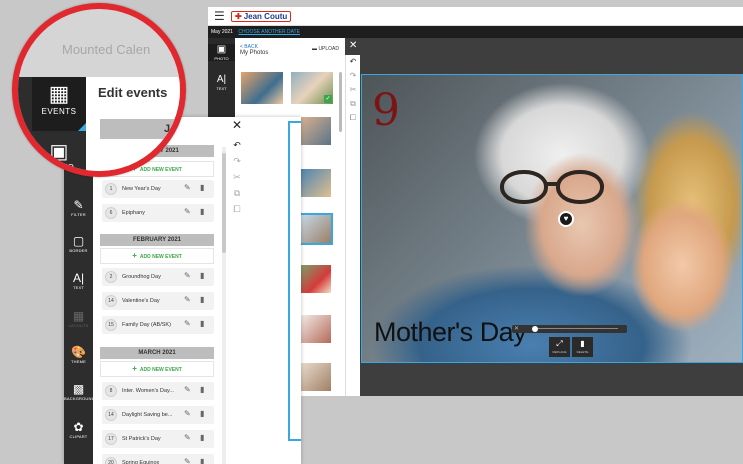 The width and height of the screenshot is (743, 464). I want to click on sidebar-item-clipart: ✿ CLIPART, so click(78, 430).